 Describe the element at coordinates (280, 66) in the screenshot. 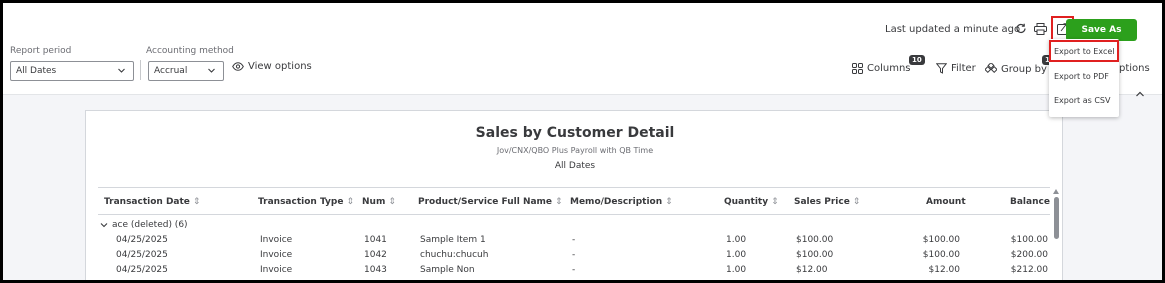

I see `view-options-label: View options` at that location.